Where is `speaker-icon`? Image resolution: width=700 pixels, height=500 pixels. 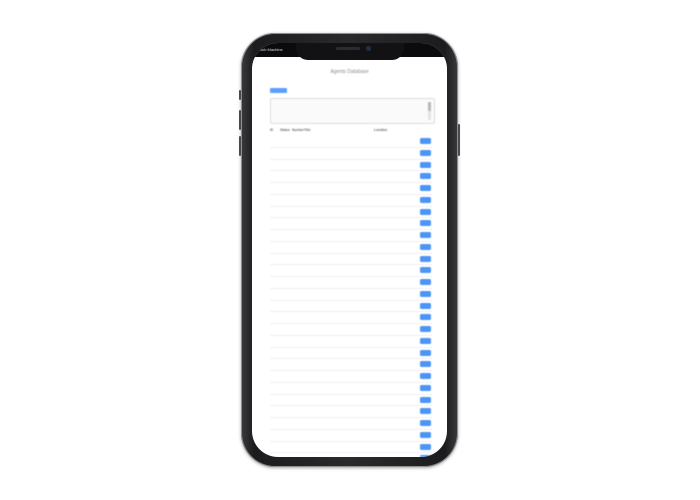
speaker-icon is located at coordinates (347, 48).